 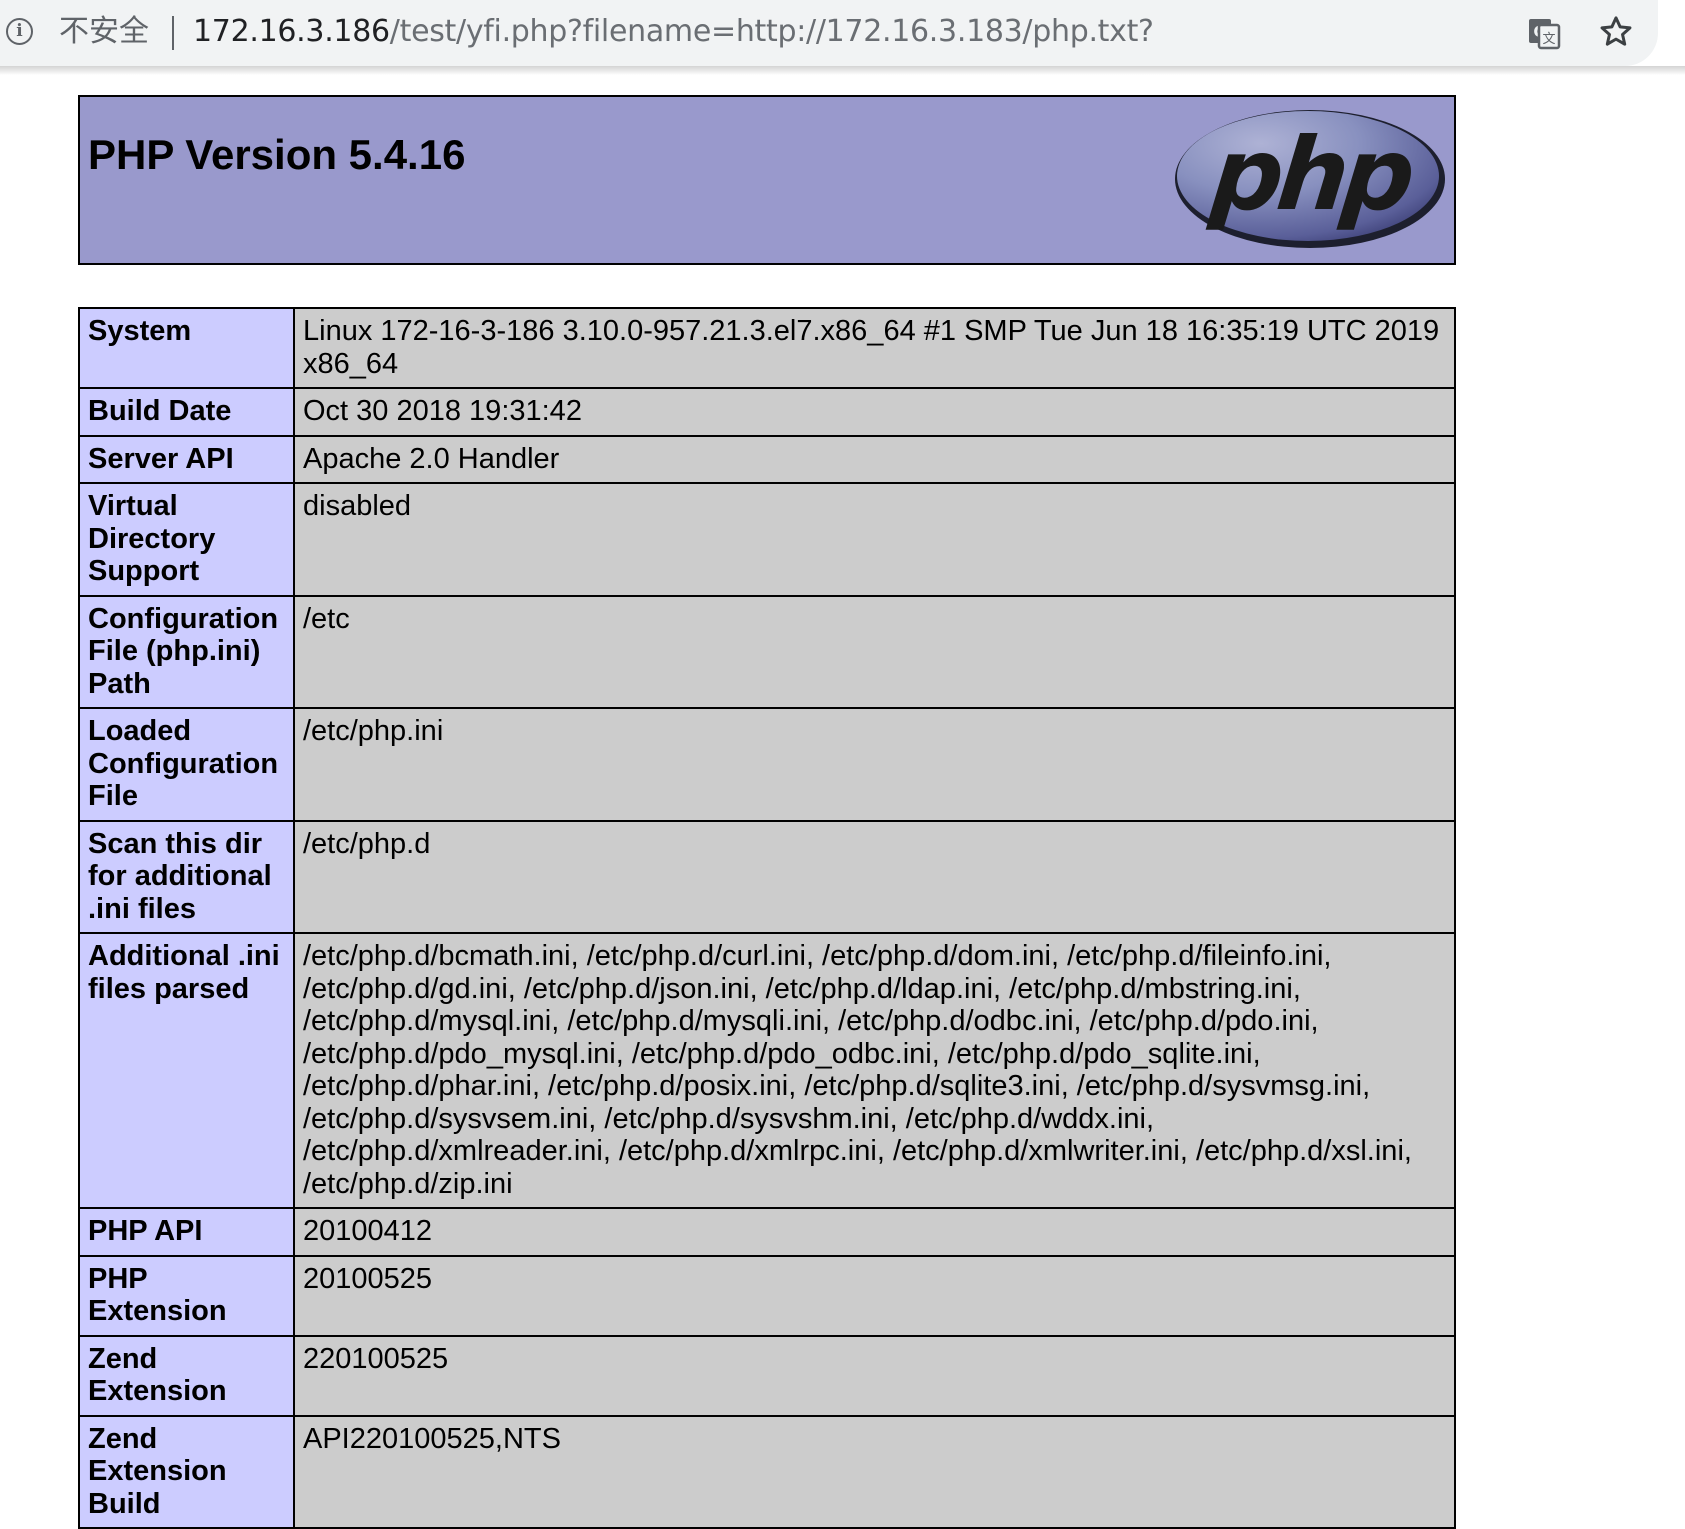 What do you see at coordinates (186, 1375) in the screenshot?
I see `setting-name: Zend Extension` at bounding box center [186, 1375].